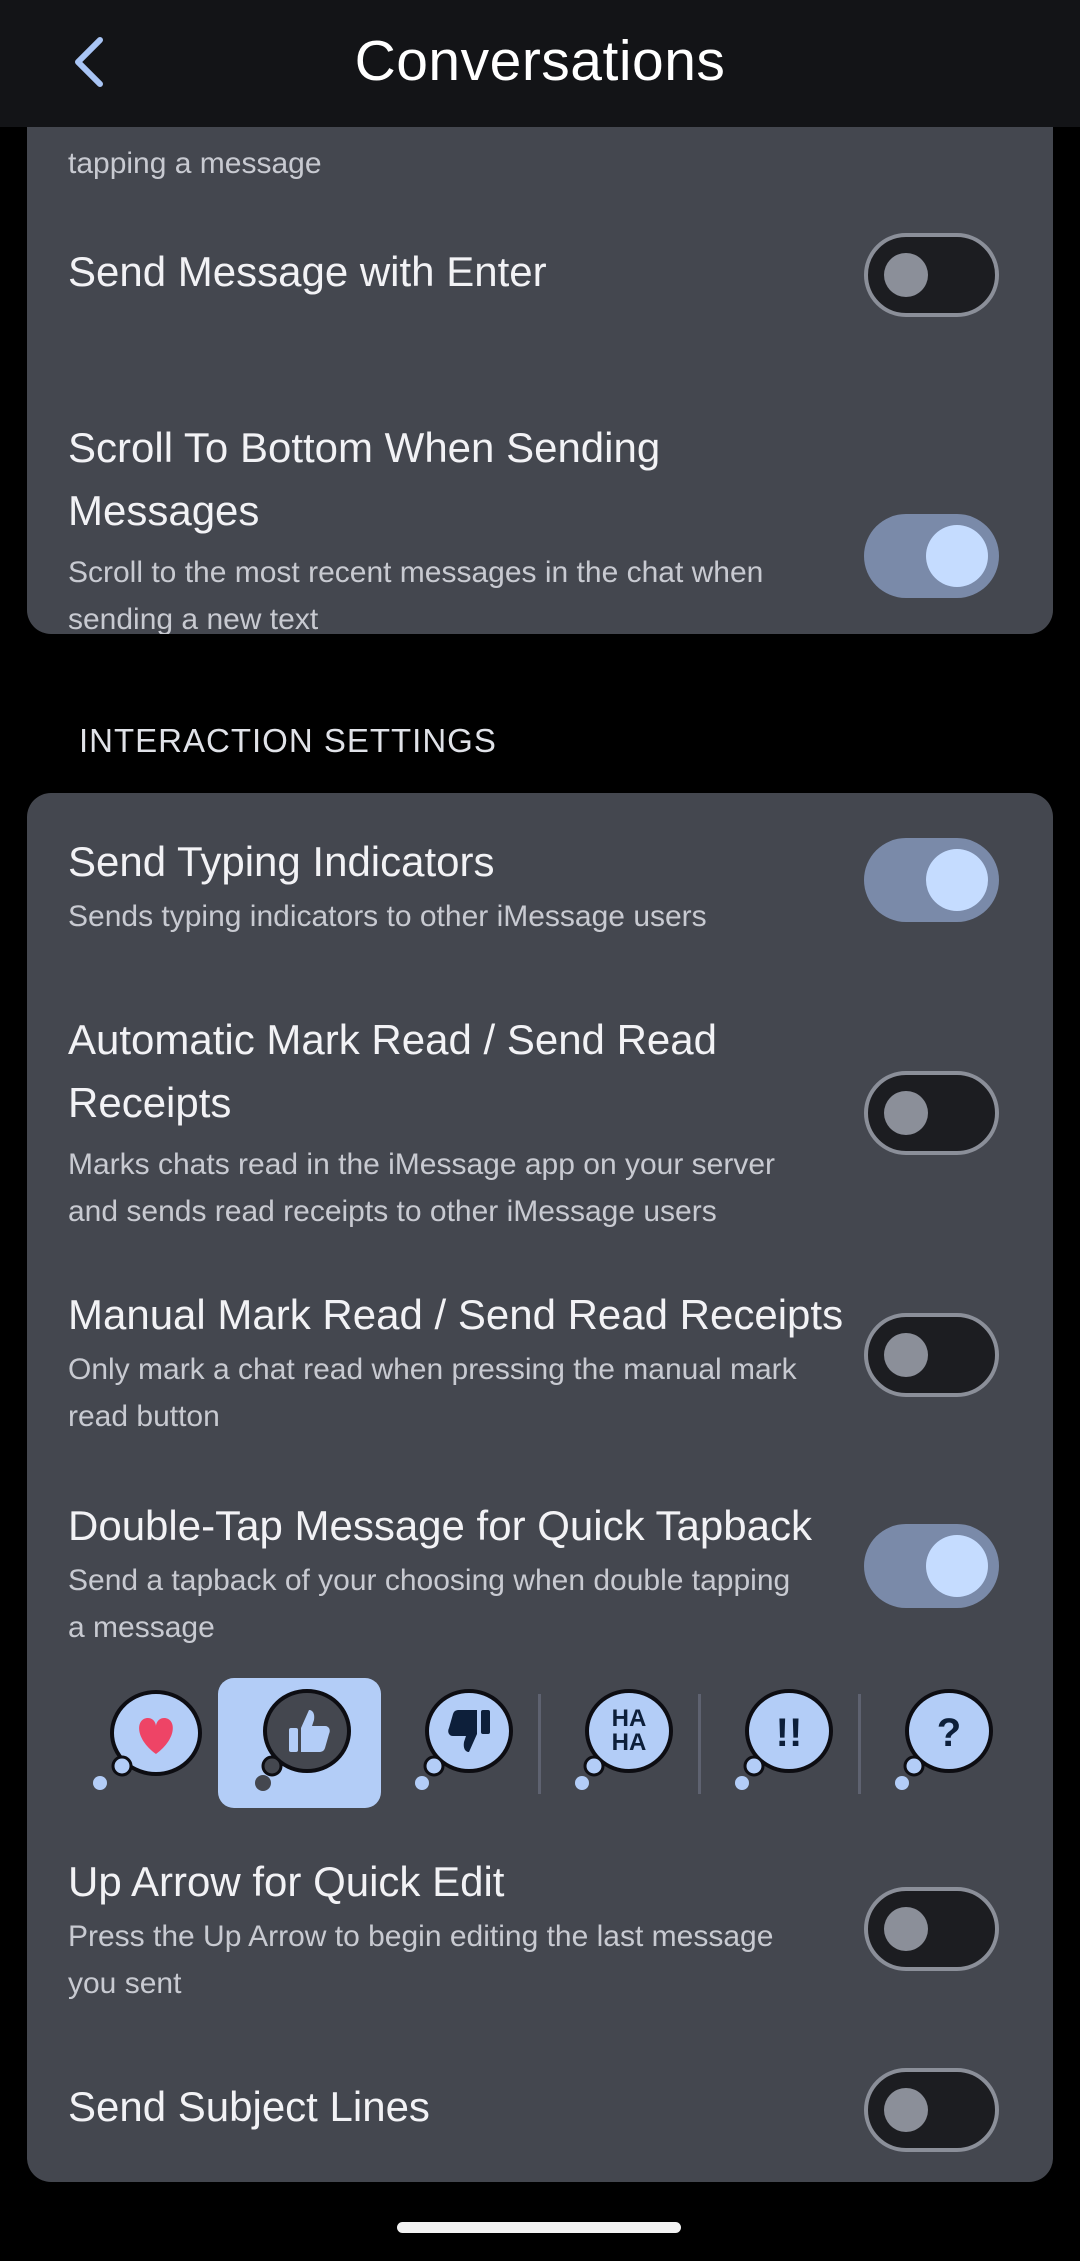 The height and width of the screenshot is (2261, 1080). I want to click on setting-label: Up Arrow for Quick Edit, so click(286, 1881).